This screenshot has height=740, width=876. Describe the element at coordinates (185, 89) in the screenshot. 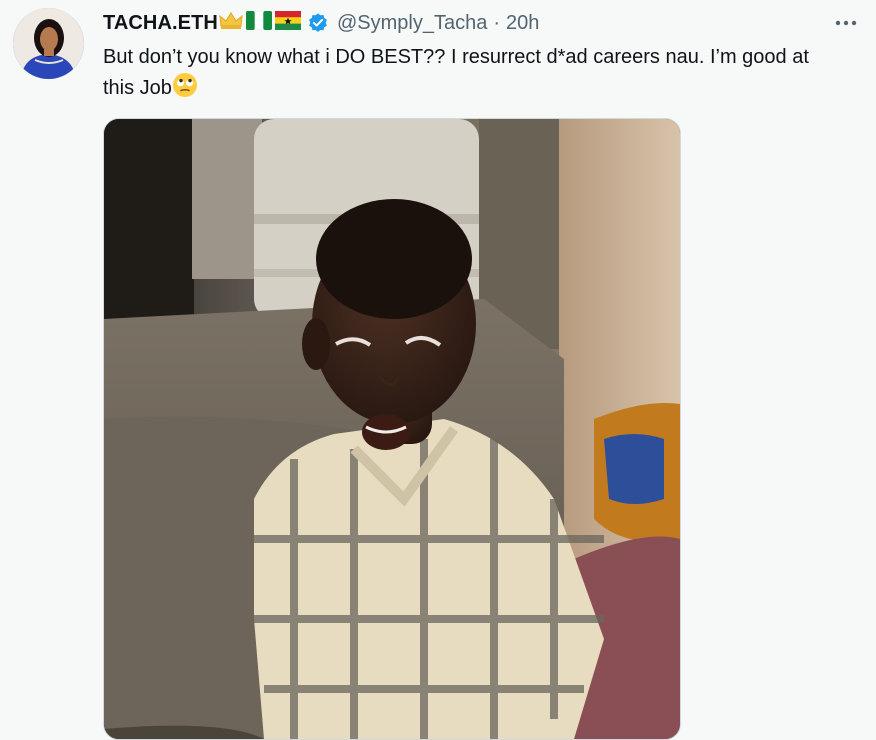

I see `rolling-eyes-emoji-icon` at that location.